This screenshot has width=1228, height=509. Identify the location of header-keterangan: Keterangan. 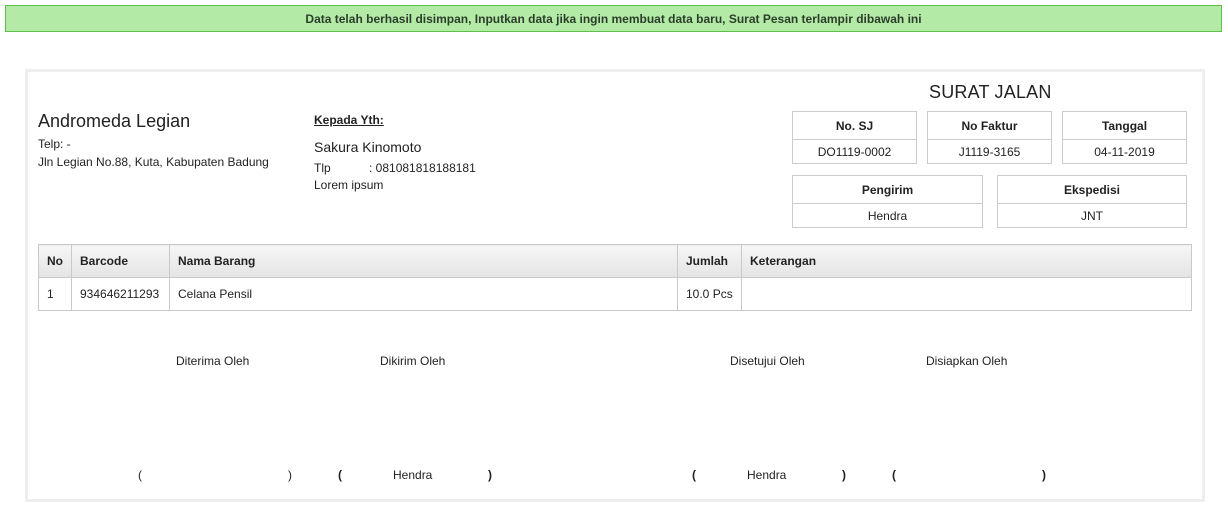
(966, 261).